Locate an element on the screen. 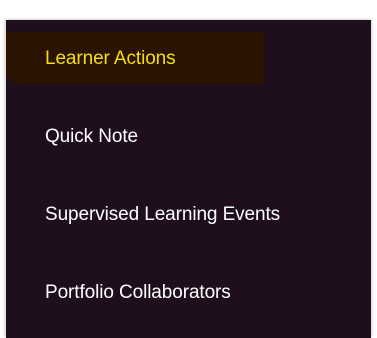 The width and height of the screenshot is (377, 338). menu-item-learner-actions: Learner Actions is located at coordinates (135, 58).